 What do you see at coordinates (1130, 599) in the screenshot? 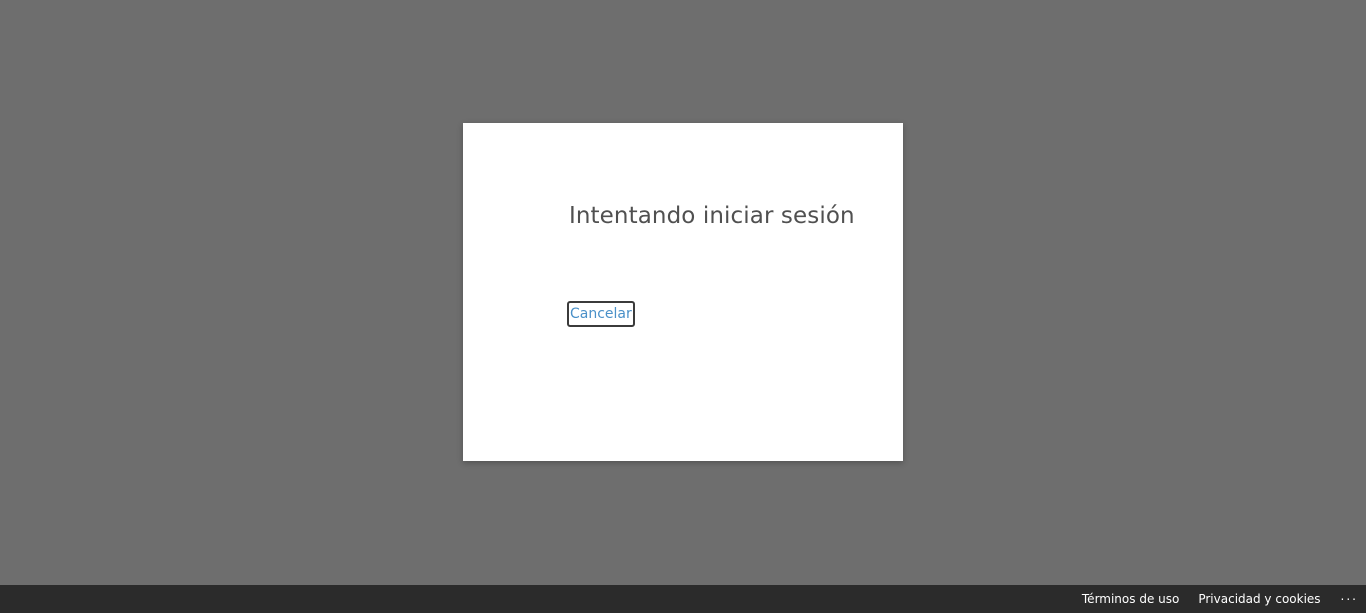
I see `terms-of-use-link: Términos de uso` at bounding box center [1130, 599].